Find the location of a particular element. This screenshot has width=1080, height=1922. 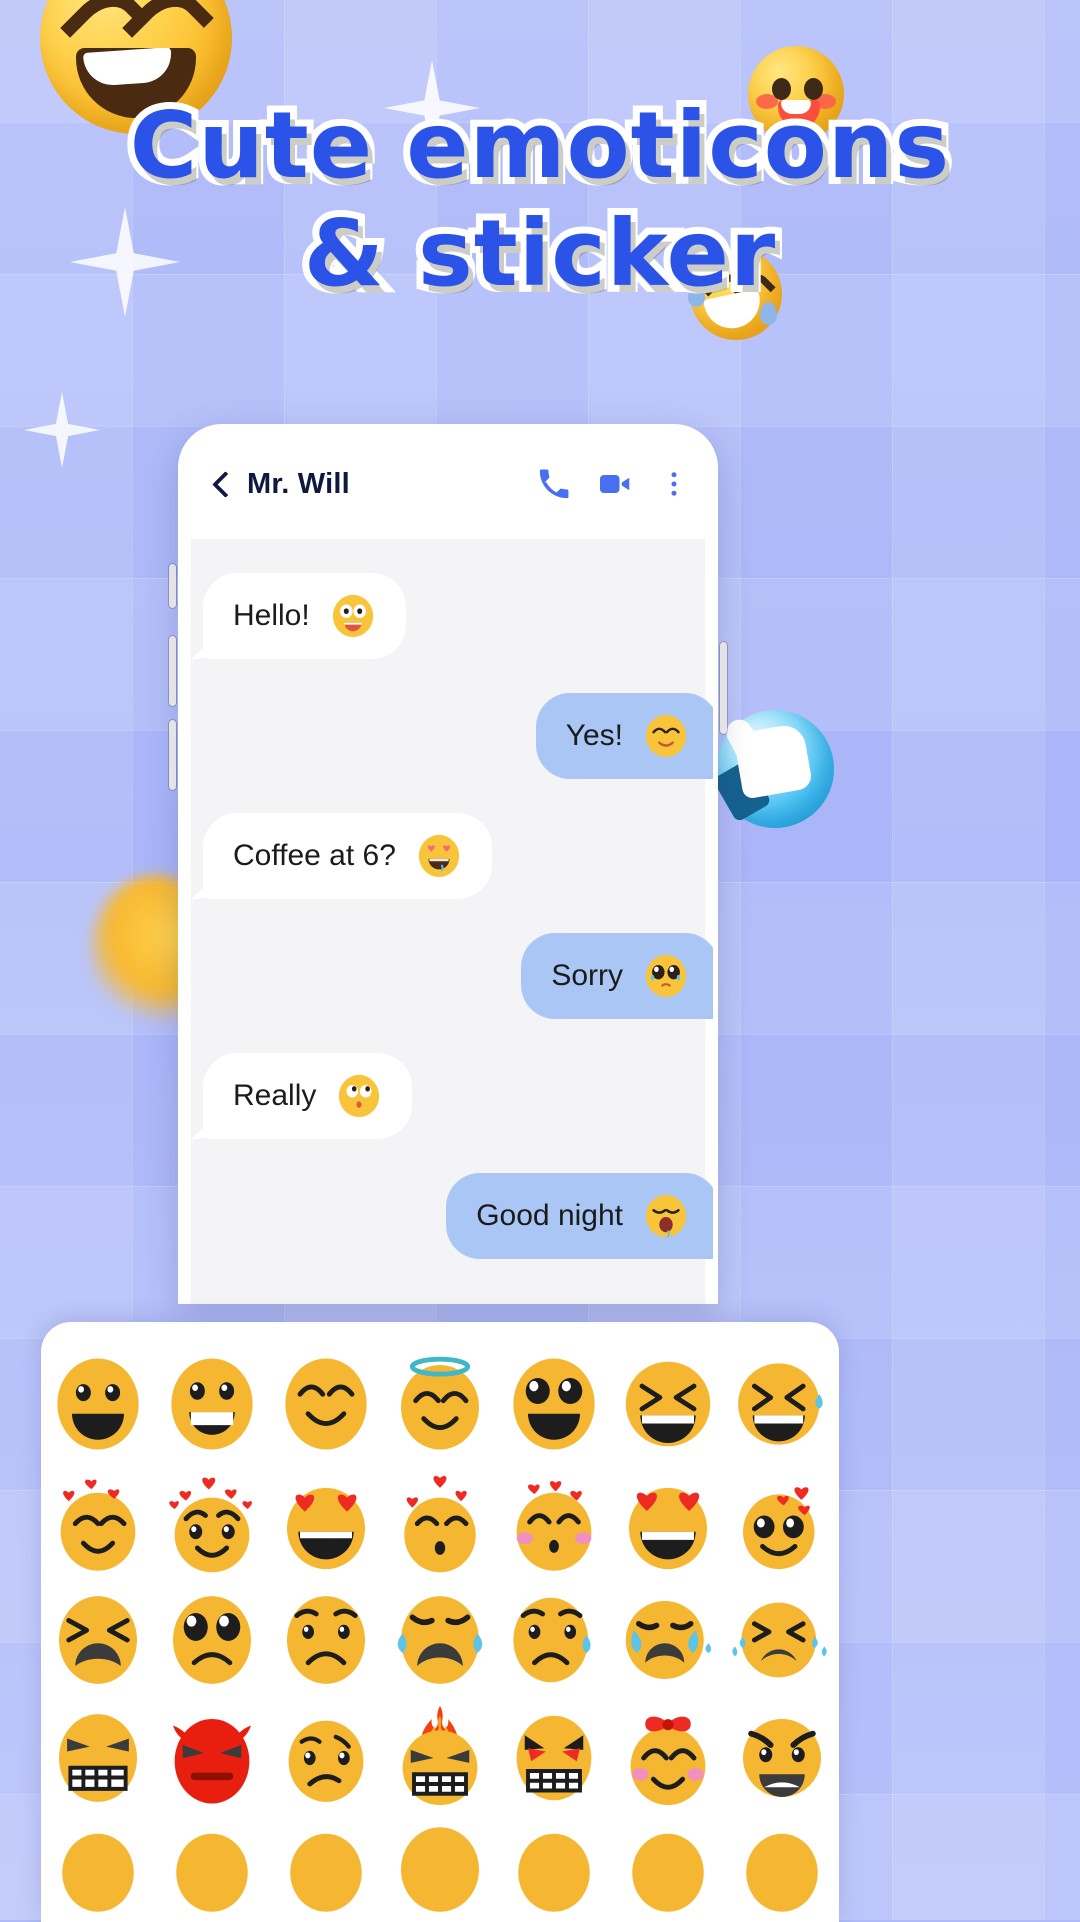

chat-message-text: Yes! is located at coordinates (594, 735).